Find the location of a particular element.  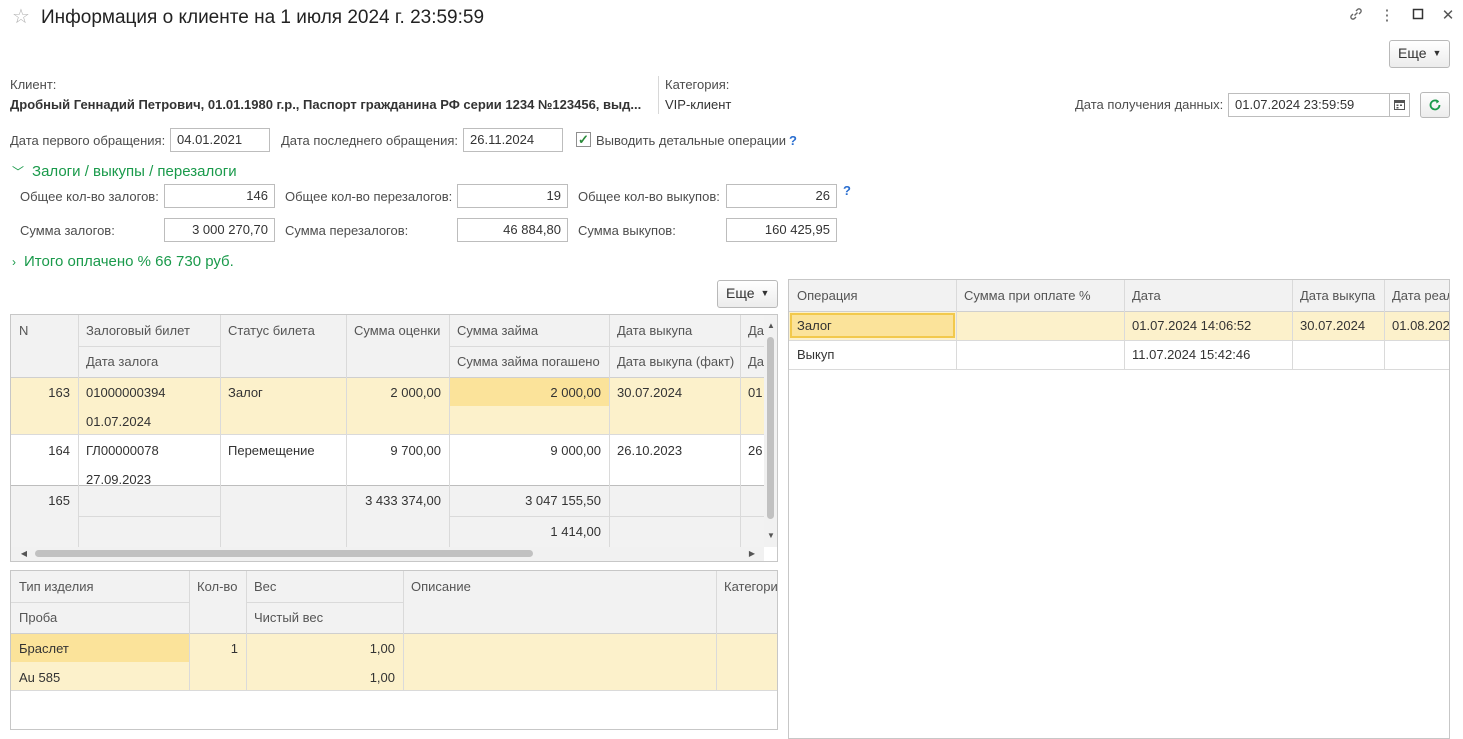

col-header-pct-sum: Сумма при оплате % is located at coordinates (1027, 296).